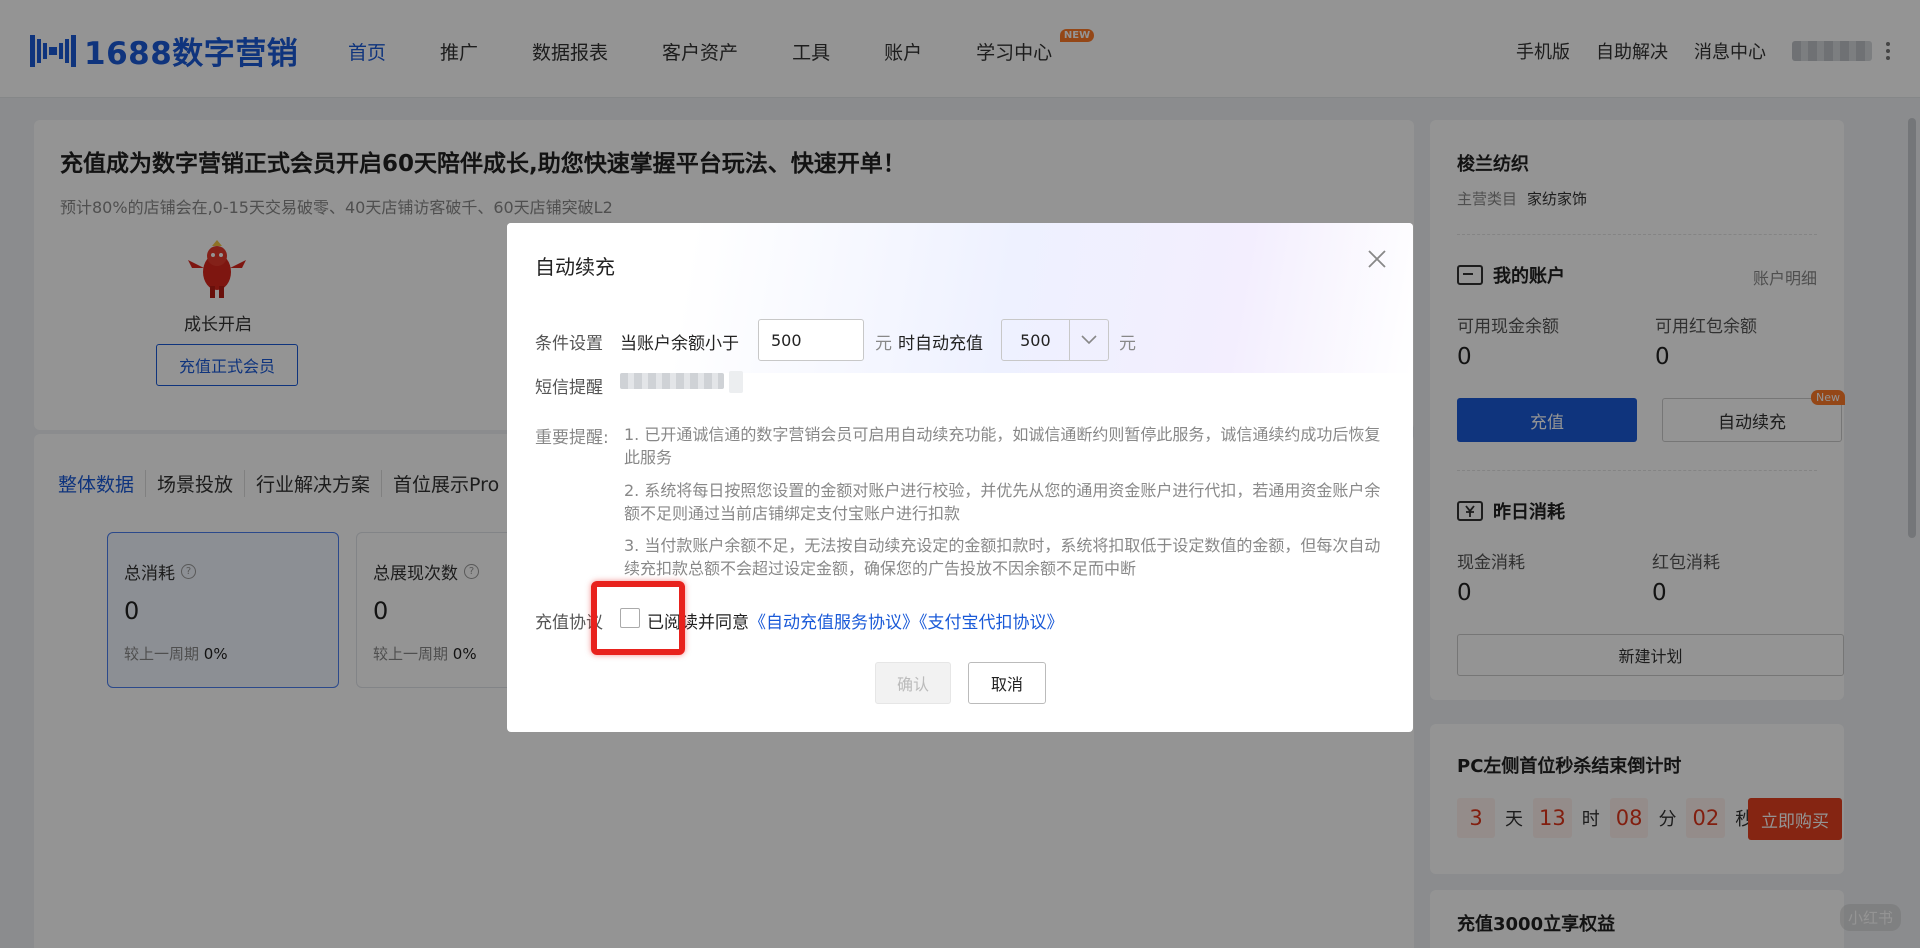  What do you see at coordinates (569, 388) in the screenshot?
I see `sms-label: 短信提醒` at bounding box center [569, 388].